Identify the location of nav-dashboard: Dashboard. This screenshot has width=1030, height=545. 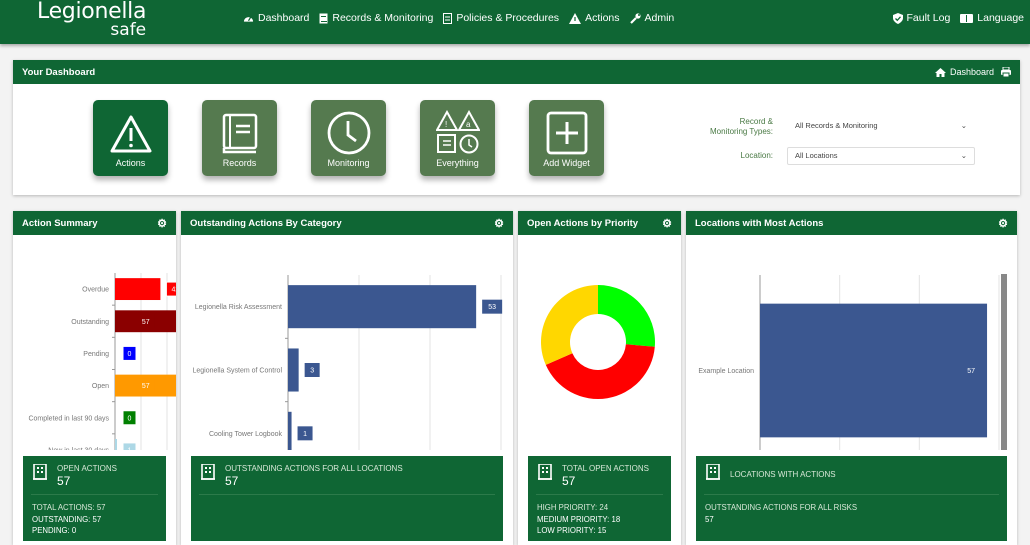
(276, 18).